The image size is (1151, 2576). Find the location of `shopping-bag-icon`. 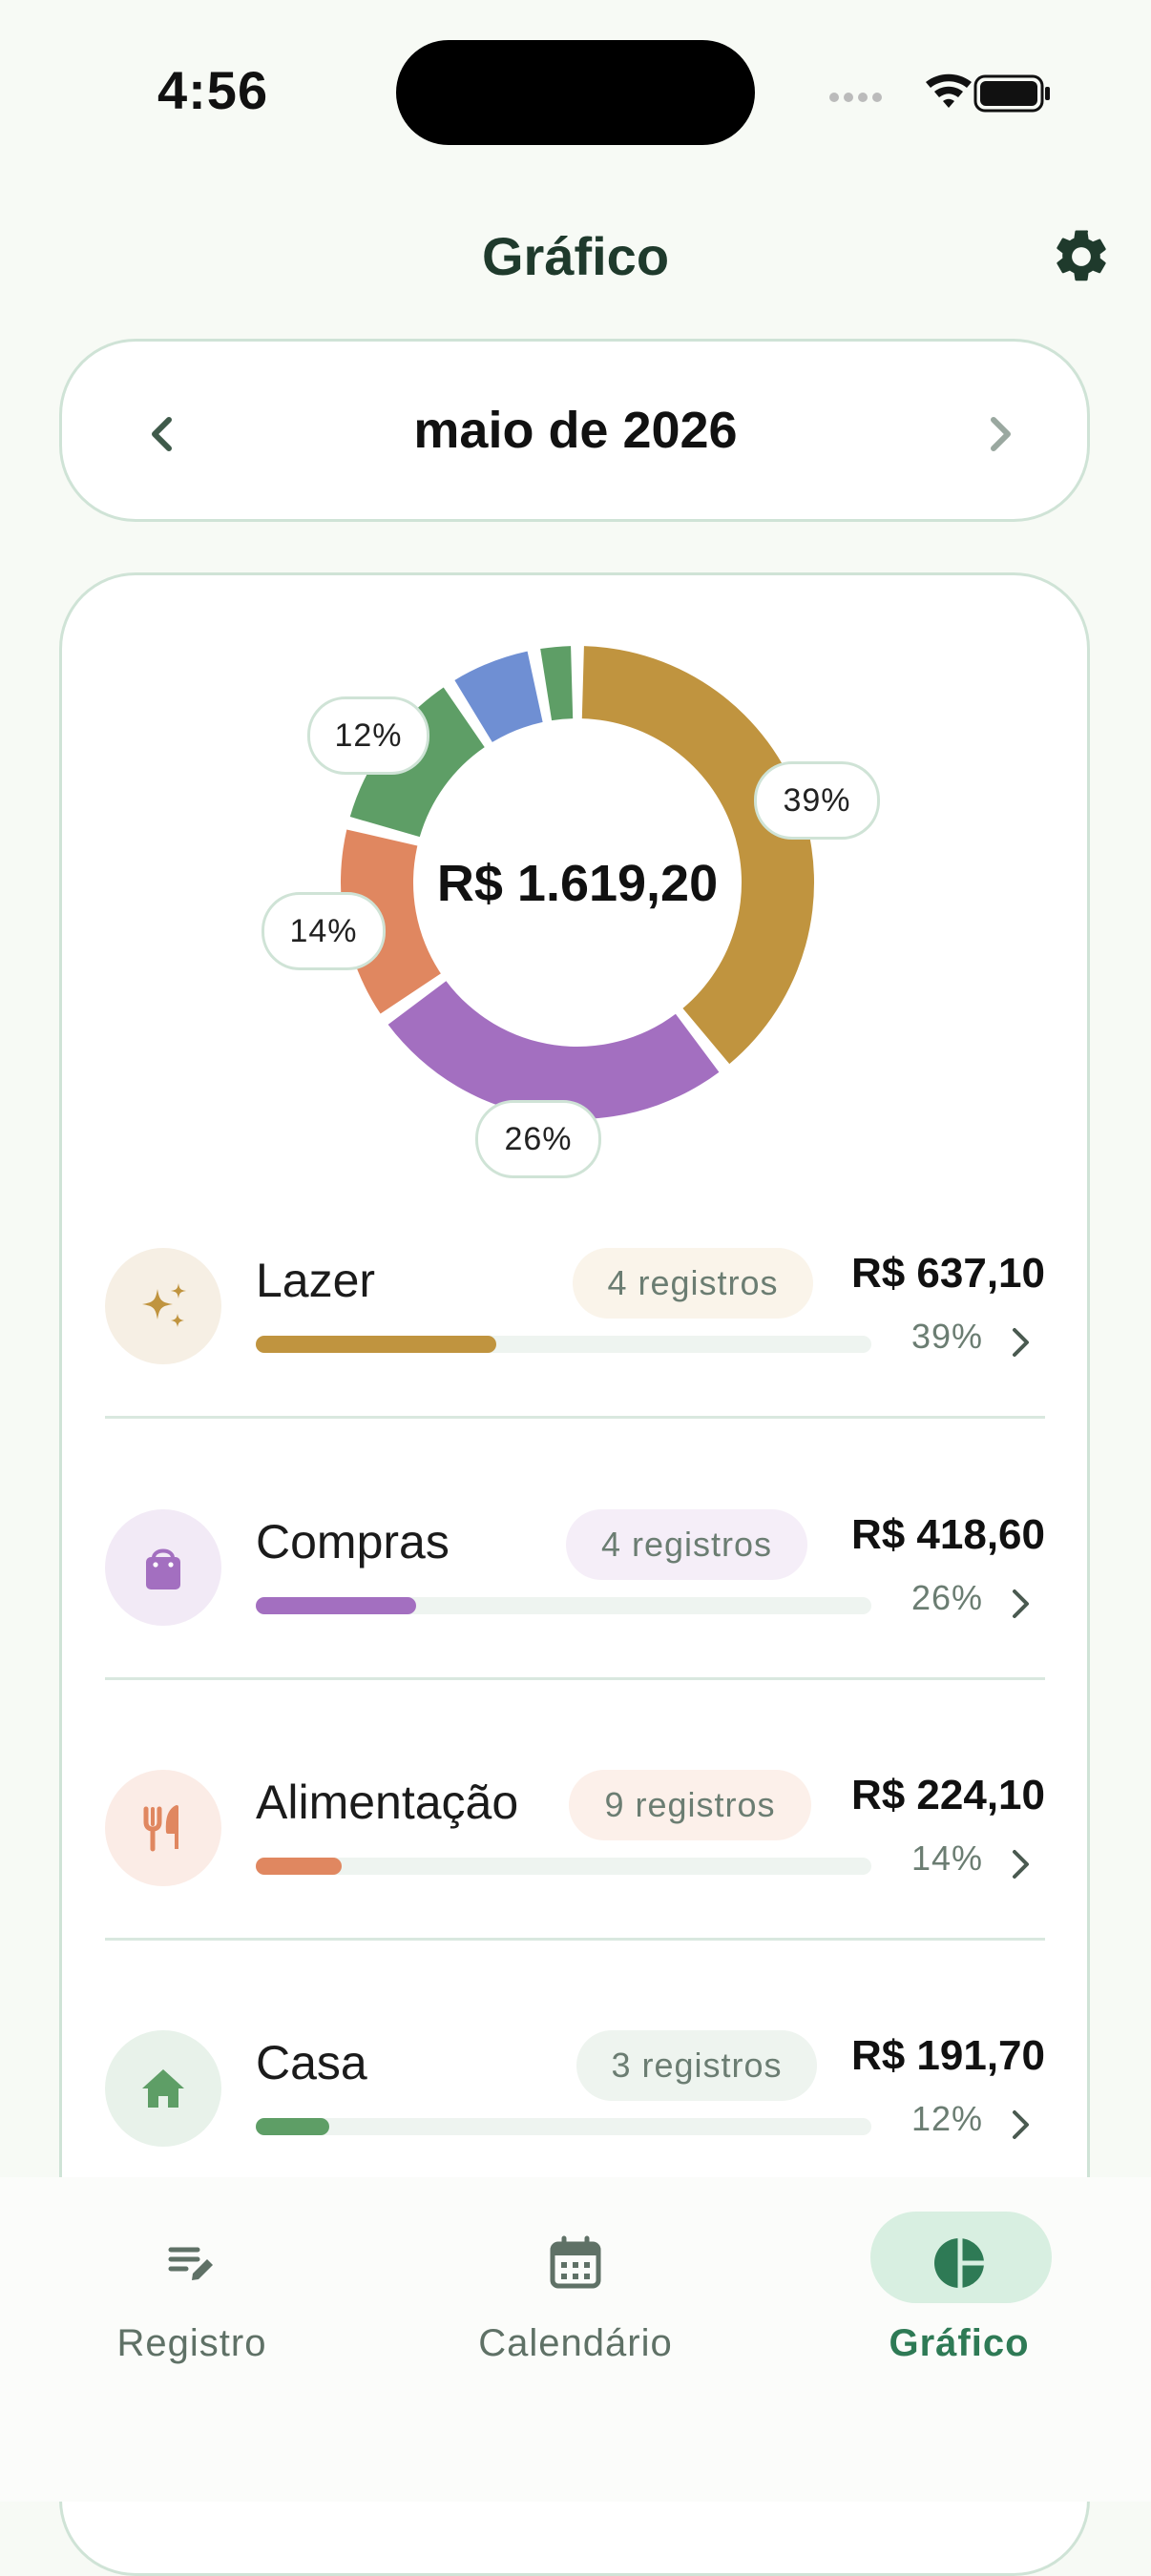

shopping-bag-icon is located at coordinates (163, 1568).